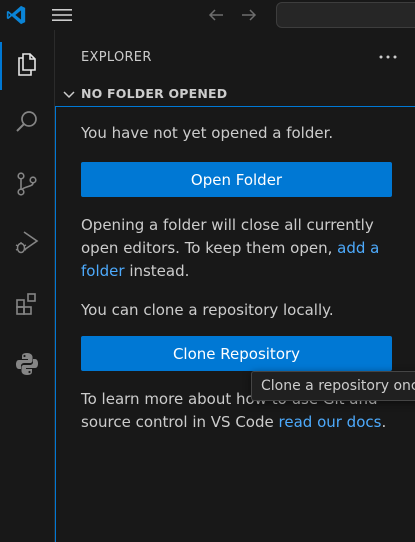 This screenshot has height=542, width=415. I want to click on run-debug-icon, so click(27, 244).